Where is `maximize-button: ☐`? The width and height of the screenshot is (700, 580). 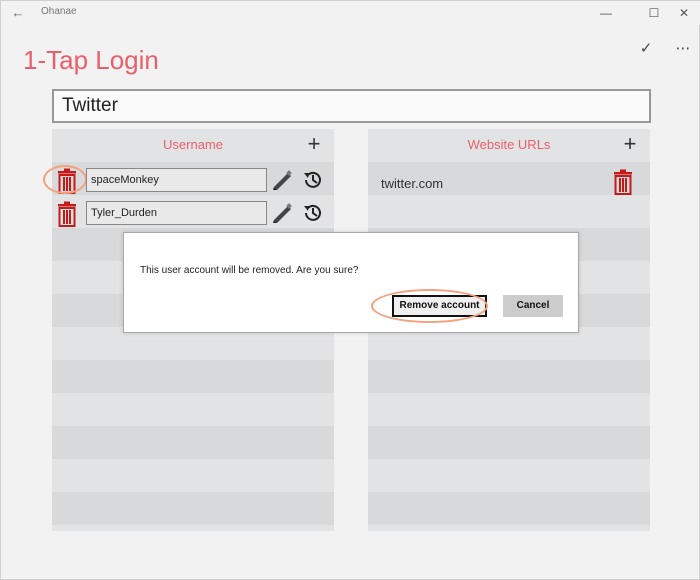
maximize-button: ☐ is located at coordinates (654, 13).